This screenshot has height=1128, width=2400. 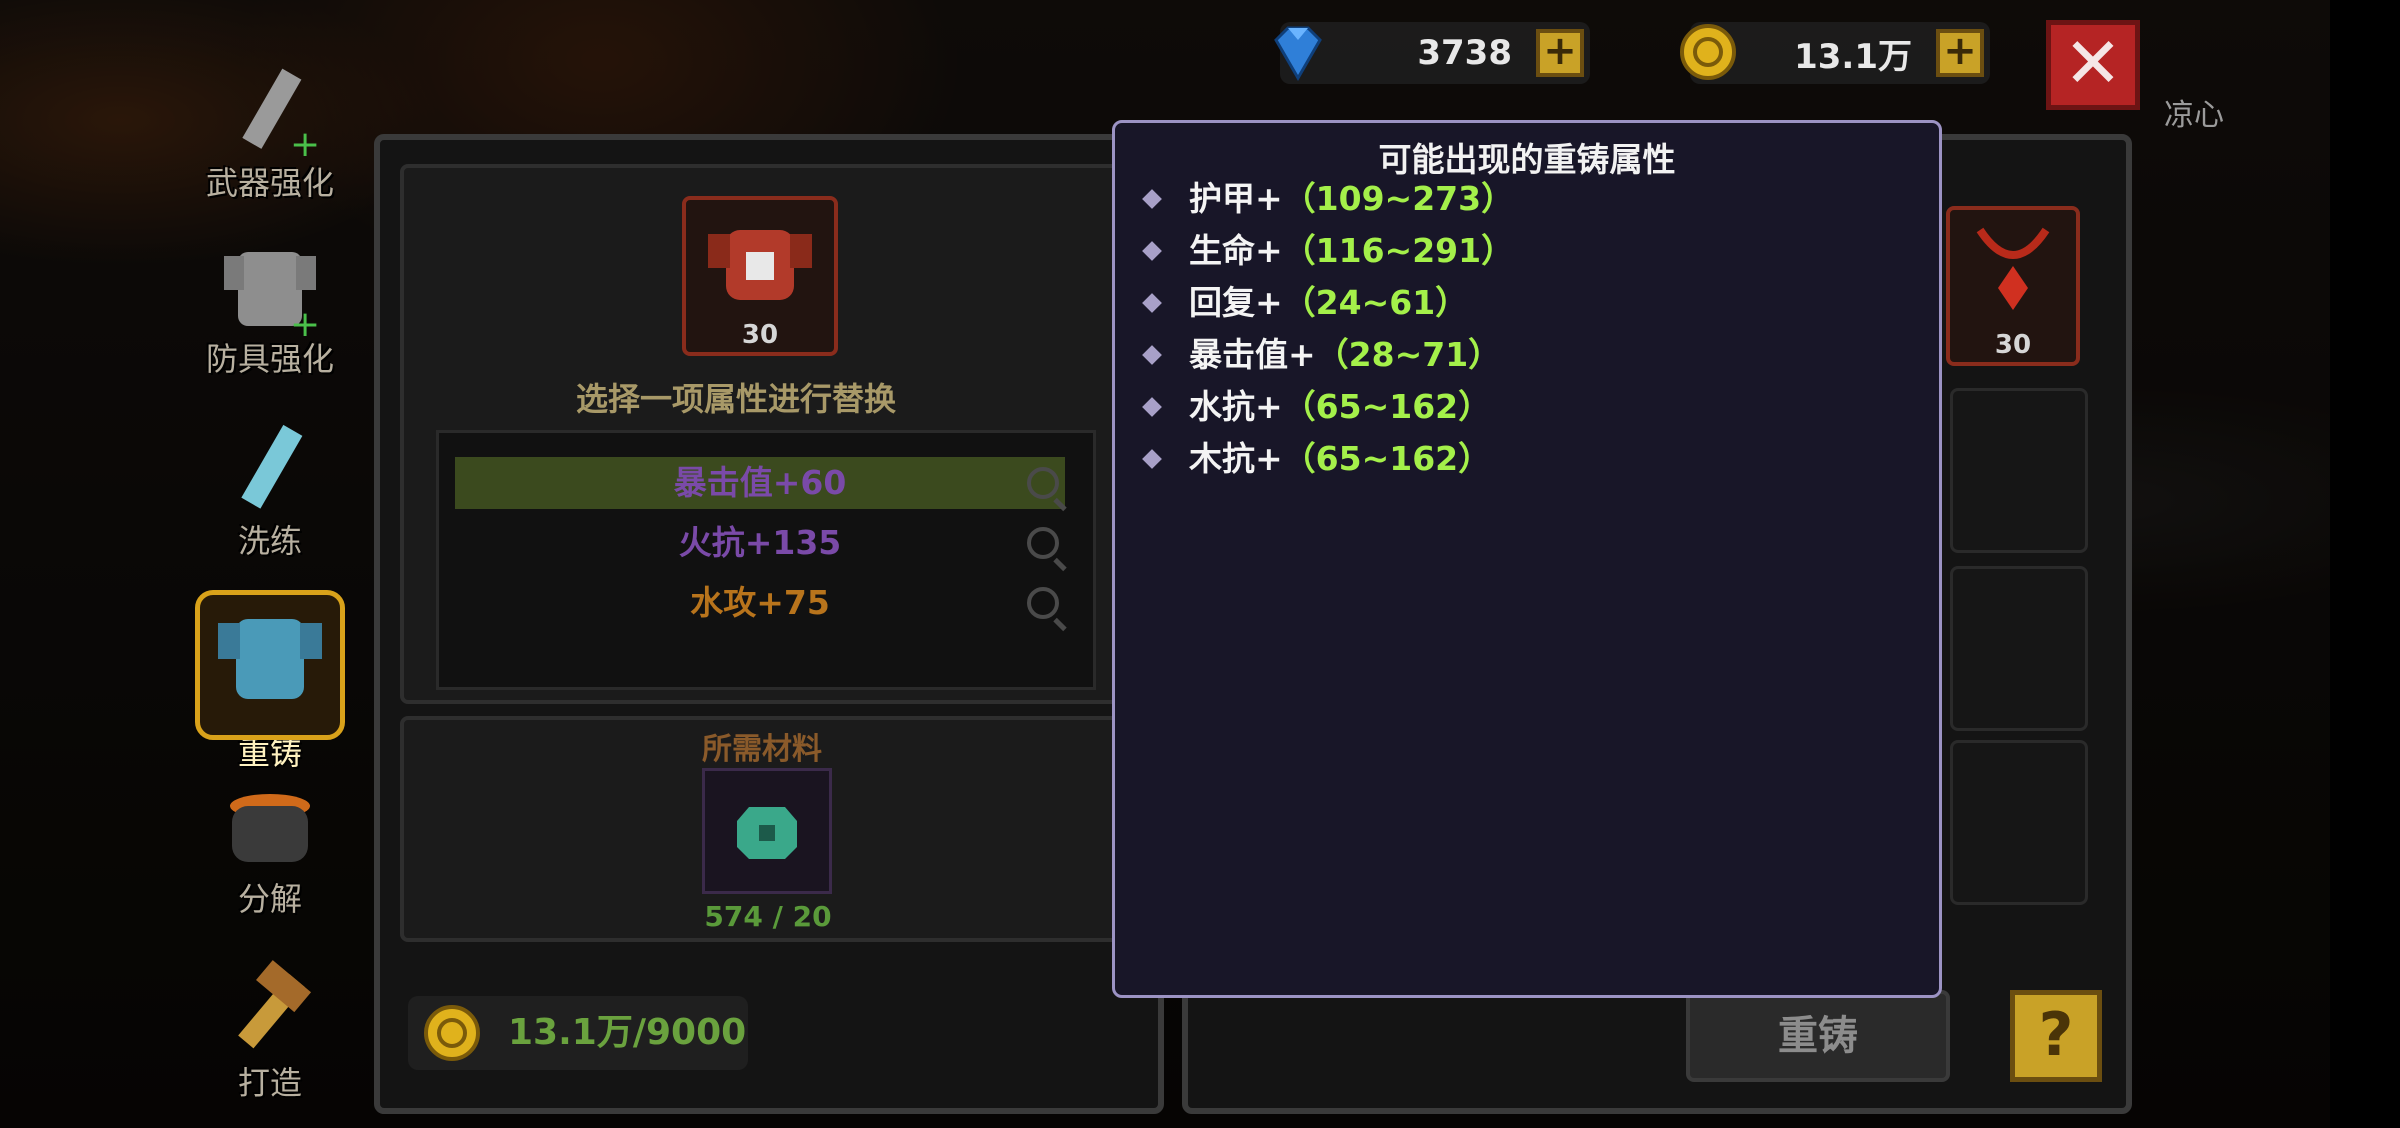 I want to click on material-slot, so click(x=767, y=831).